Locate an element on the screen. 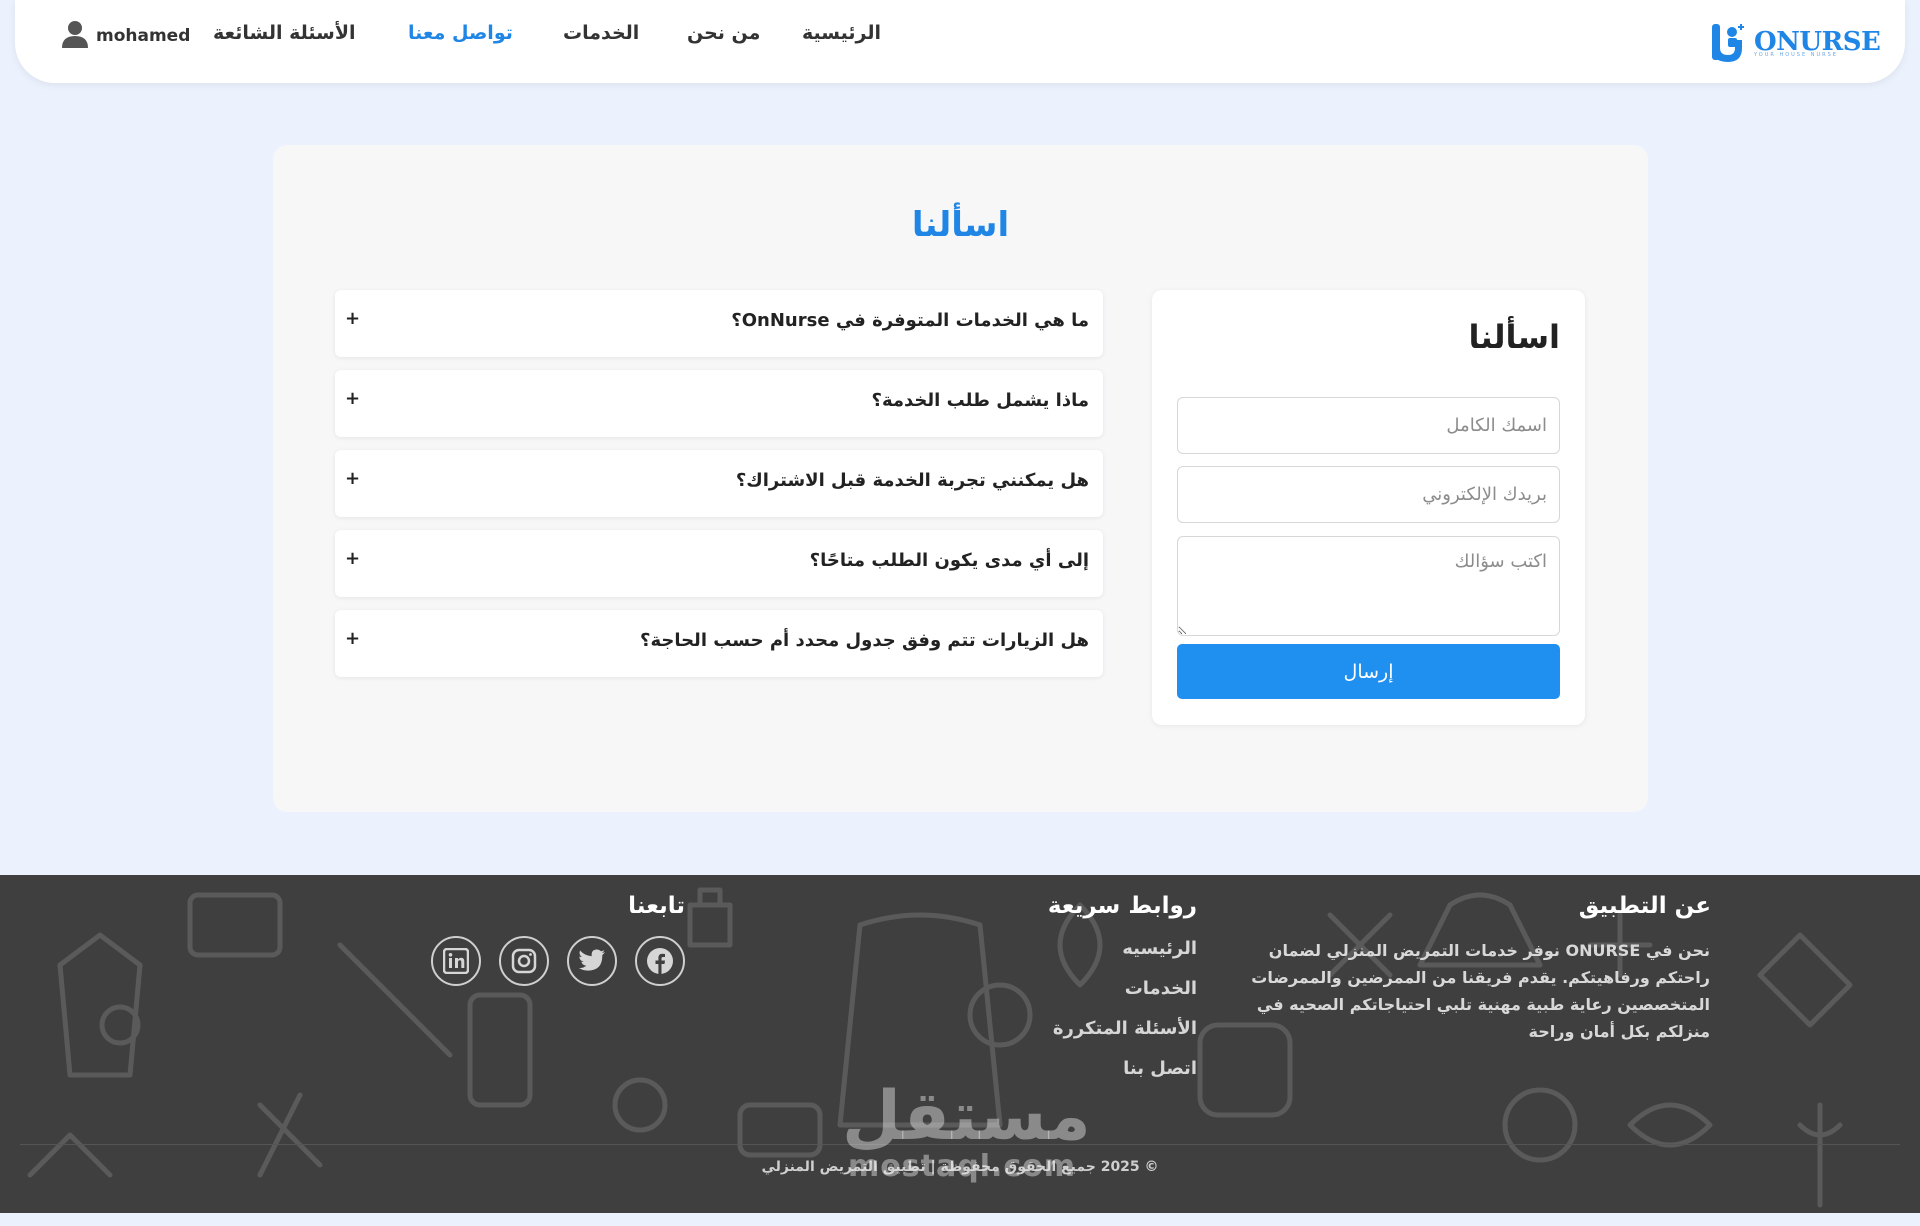 This screenshot has width=1920, height=1226. mostaql-watermark: مستقل mostaql.com is located at coordinates (966, 1130).